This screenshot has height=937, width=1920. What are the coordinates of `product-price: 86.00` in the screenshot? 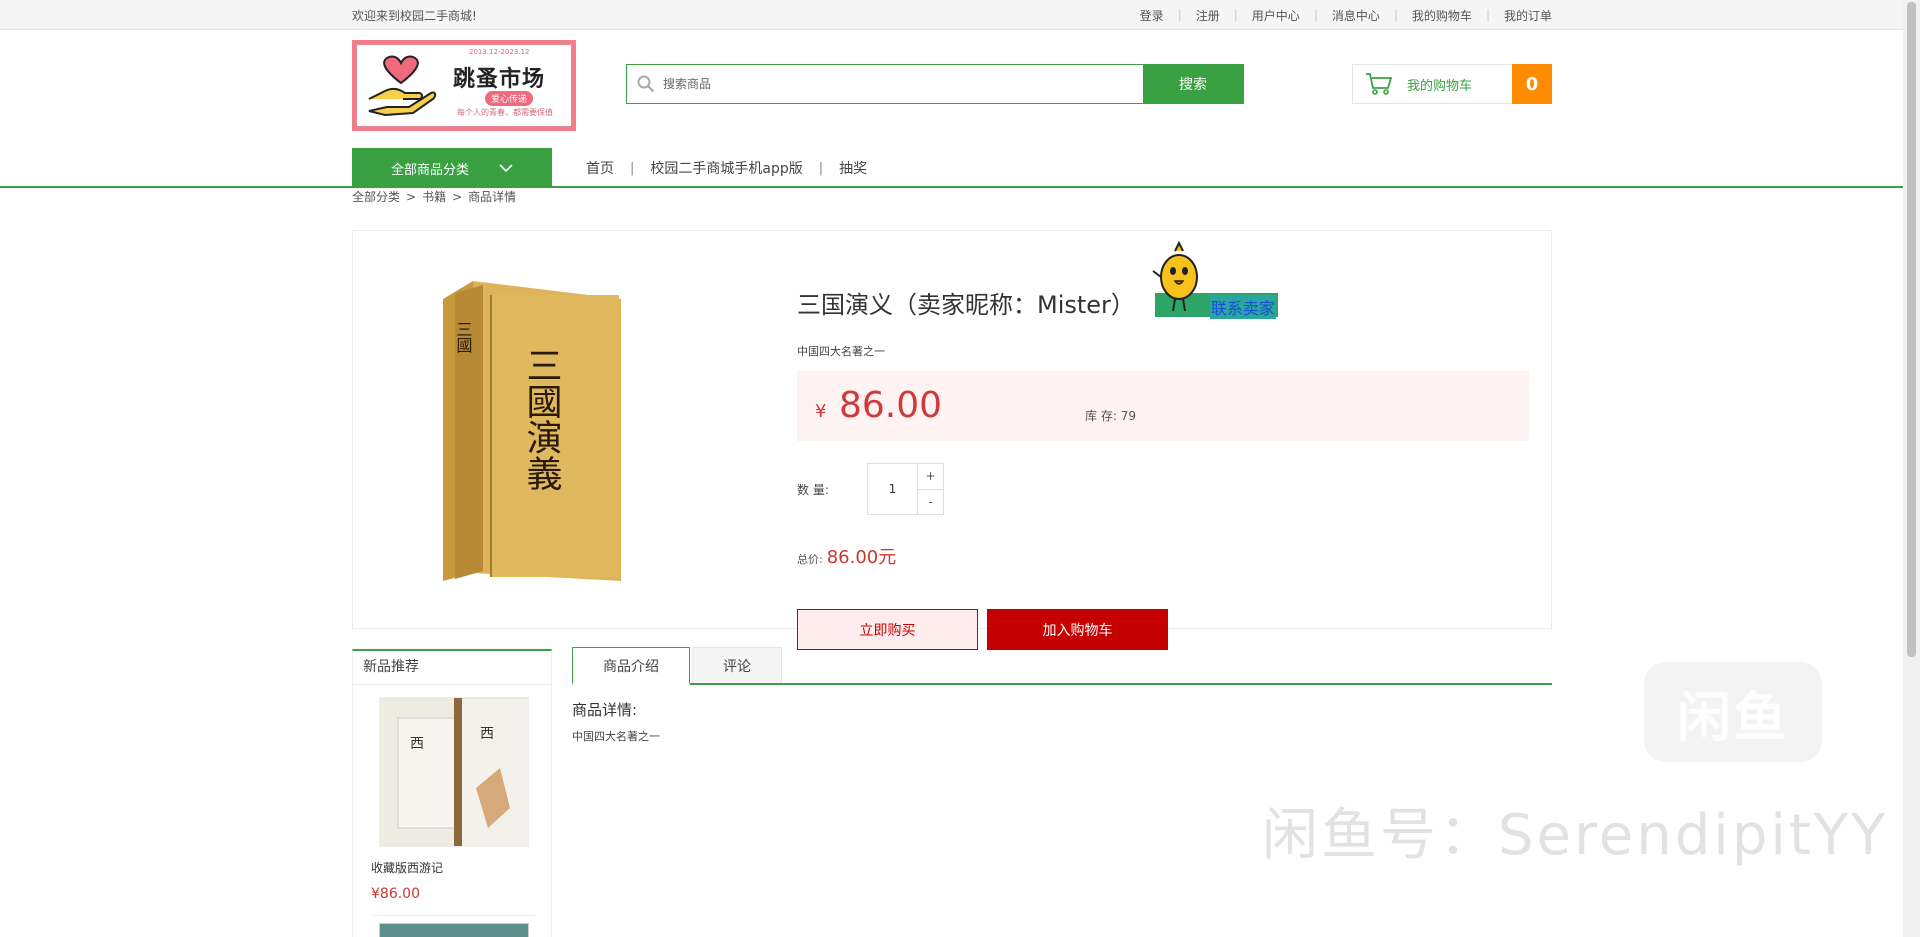 It's located at (891, 405).